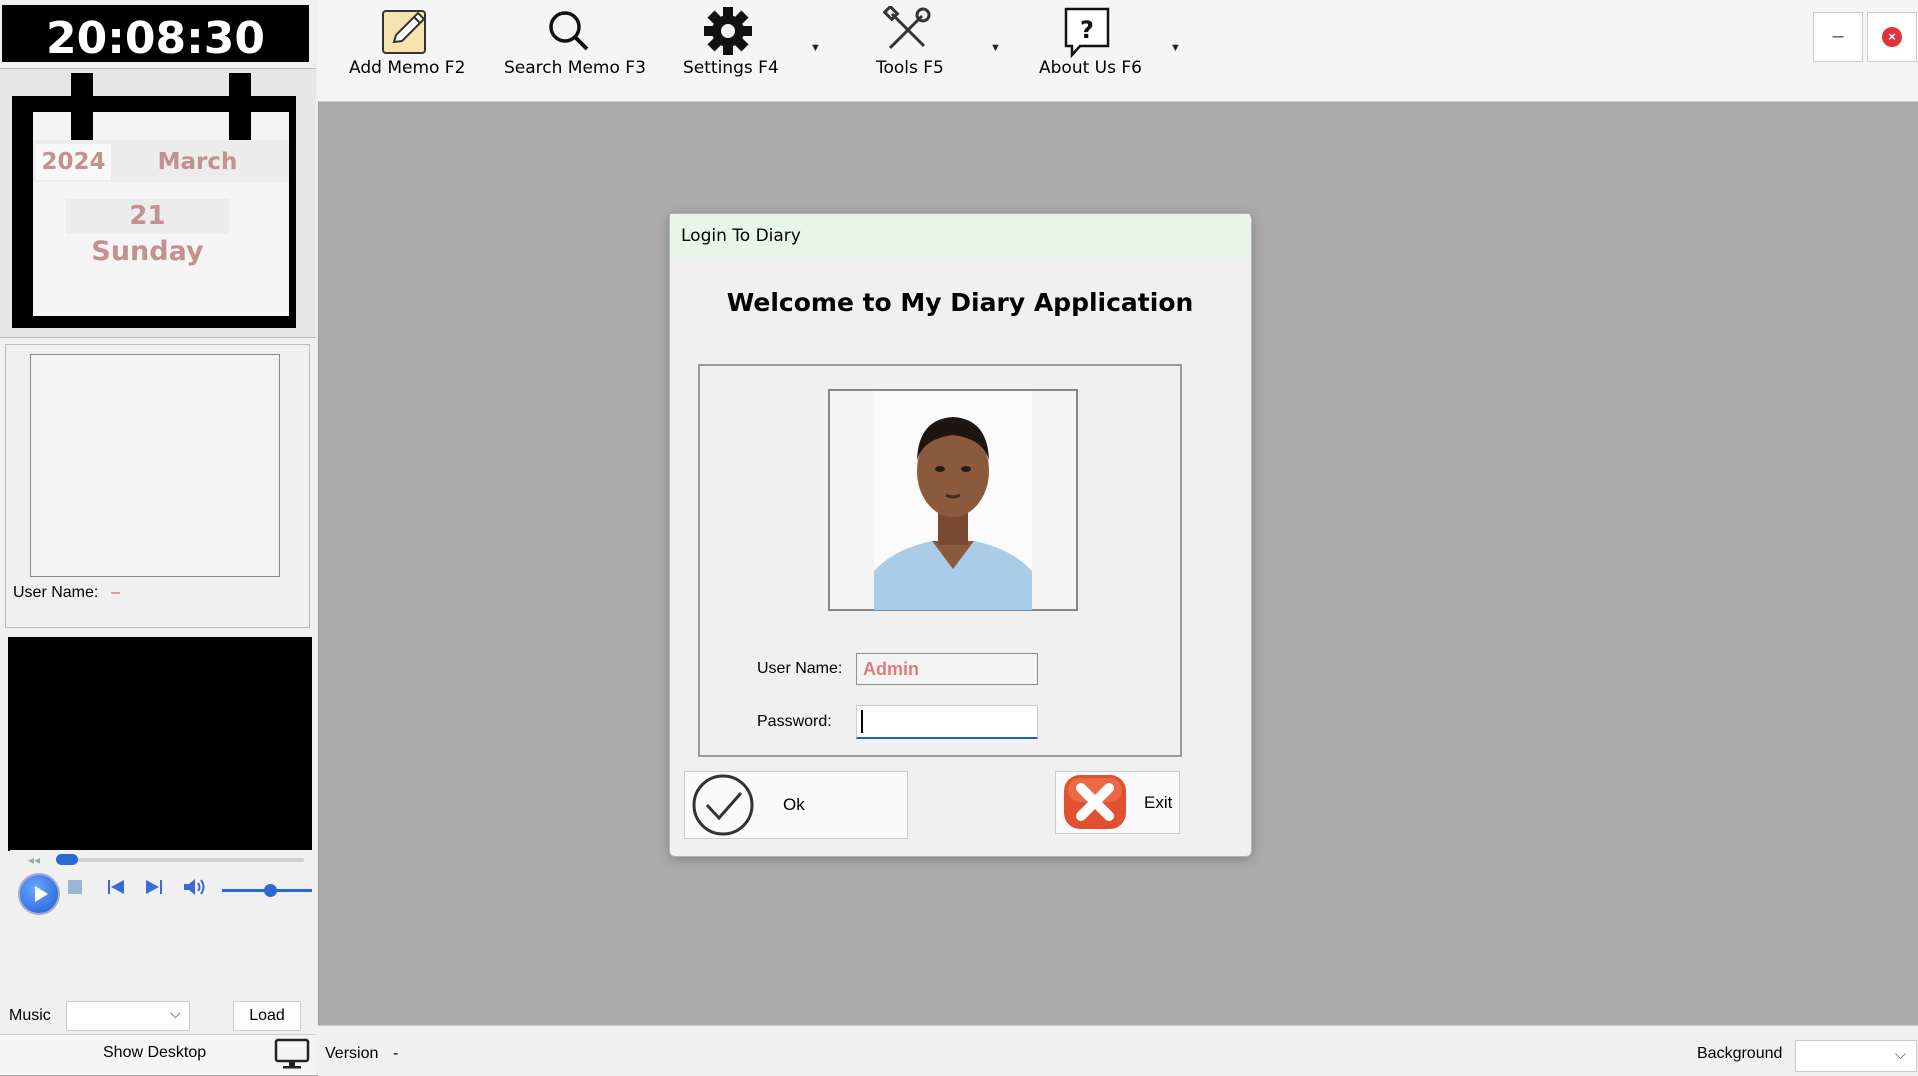  What do you see at coordinates (741, 236) in the screenshot?
I see `dialog-title: Login To Diary` at bounding box center [741, 236].